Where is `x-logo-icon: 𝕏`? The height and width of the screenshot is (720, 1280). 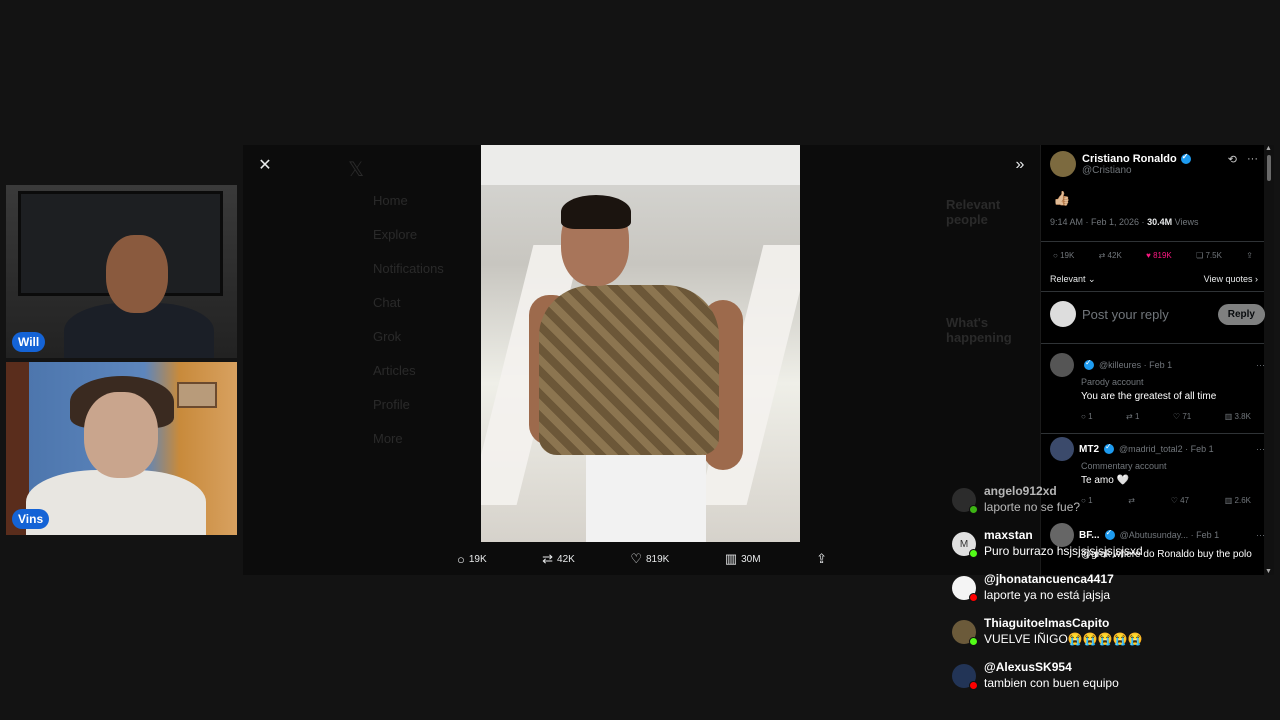
x-logo-icon: 𝕏 is located at coordinates (356, 170).